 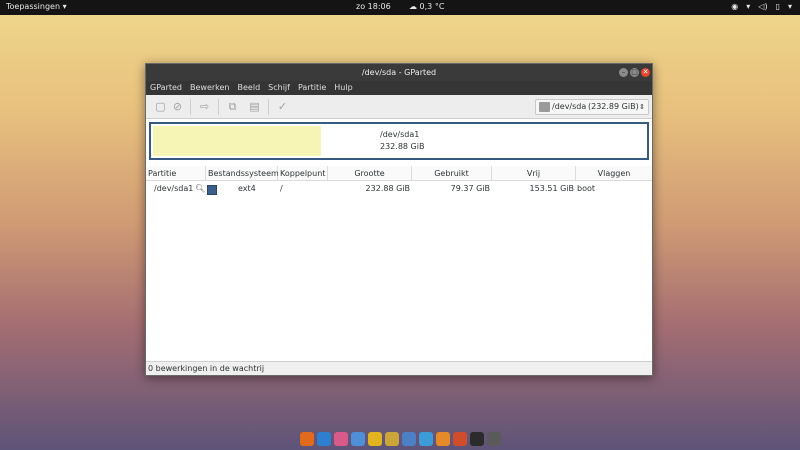 I want to click on col-bestandssysteem: Bestandssysteem, so click(x=242, y=173).